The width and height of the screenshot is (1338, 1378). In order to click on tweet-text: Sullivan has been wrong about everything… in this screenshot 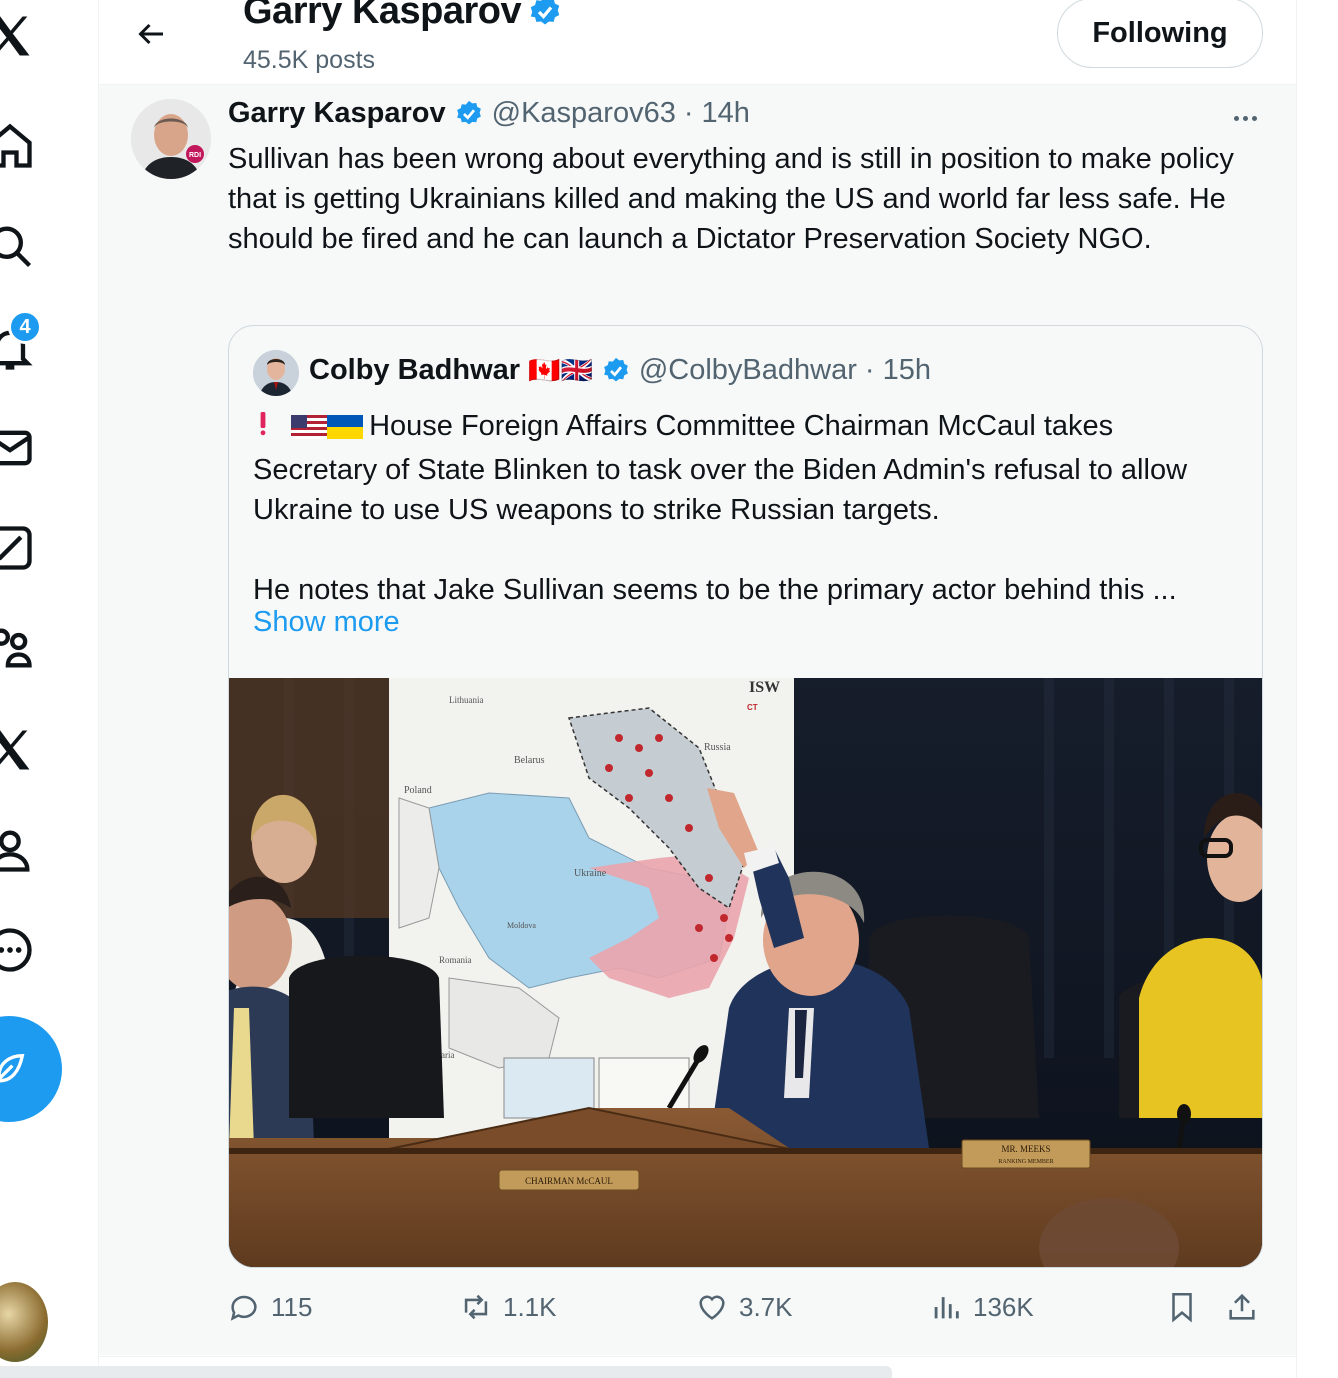, I will do `click(731, 199)`.